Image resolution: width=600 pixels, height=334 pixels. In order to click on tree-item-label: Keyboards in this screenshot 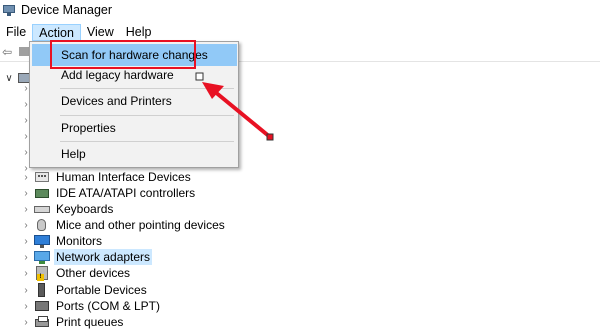, I will do `click(85, 209)`.